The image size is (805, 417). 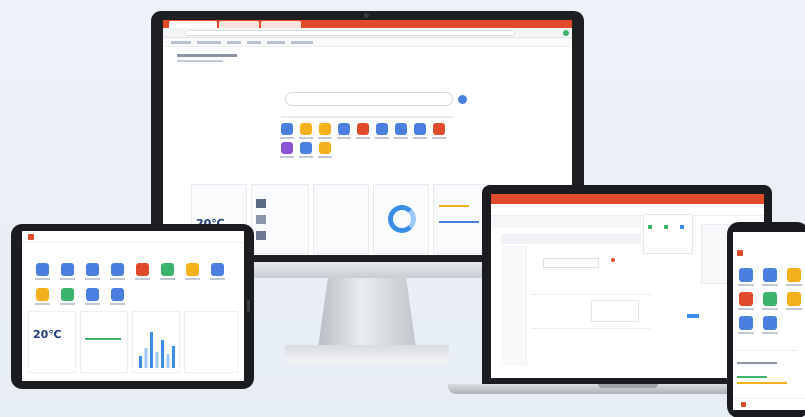 I want to click on address-bar, so click(x=367, y=33).